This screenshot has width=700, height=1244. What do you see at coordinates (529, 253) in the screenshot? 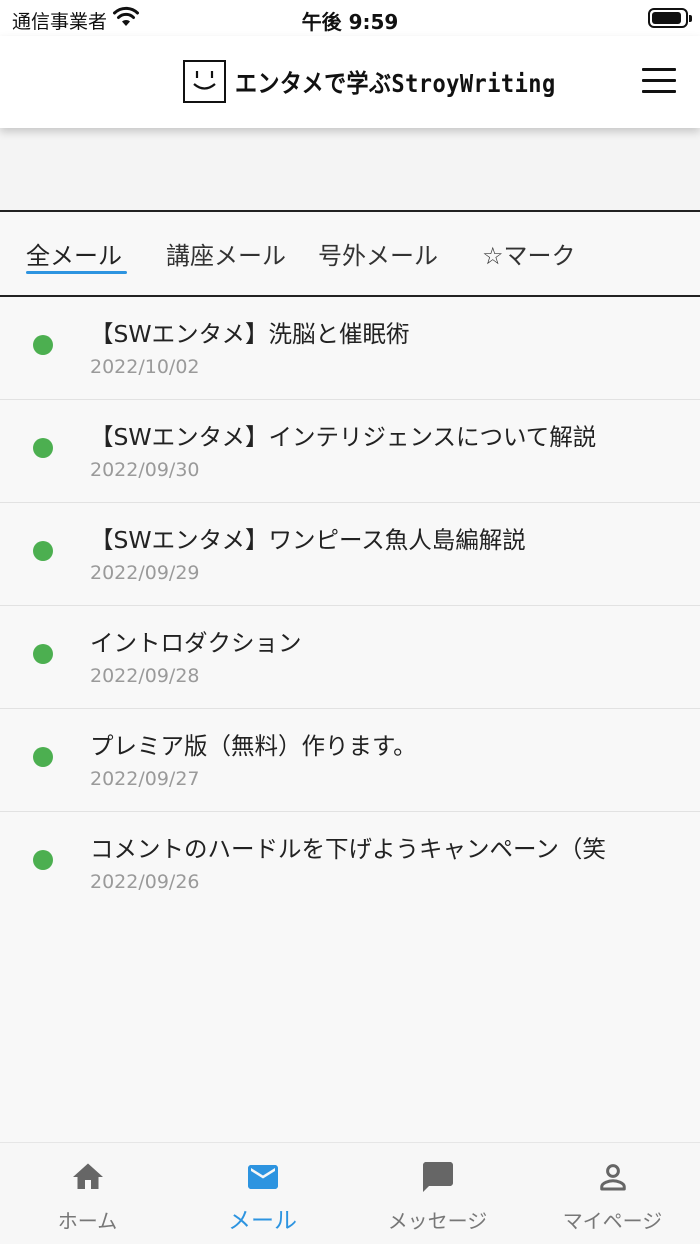
I see `tab-starred: ☆マーク` at bounding box center [529, 253].